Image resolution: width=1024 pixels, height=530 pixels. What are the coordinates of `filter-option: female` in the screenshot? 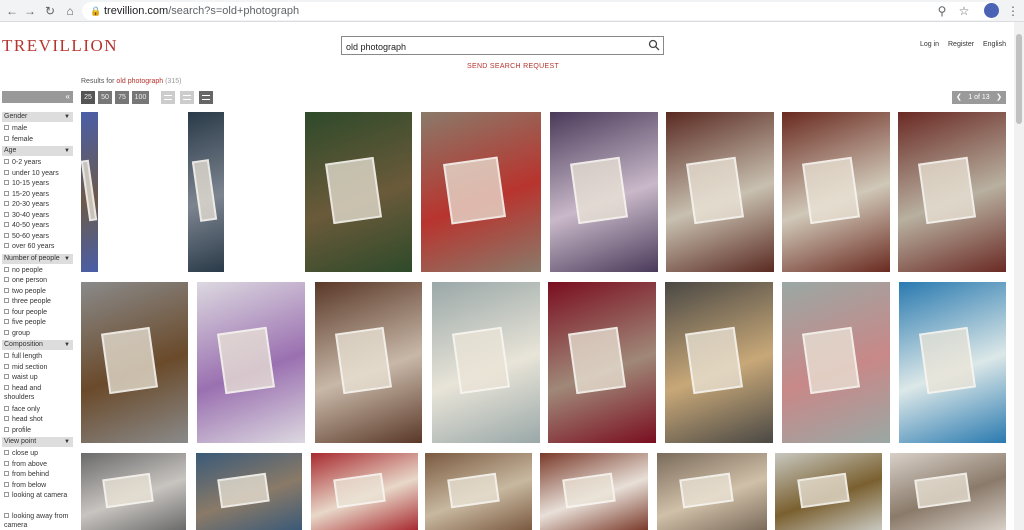 It's located at (38, 139).